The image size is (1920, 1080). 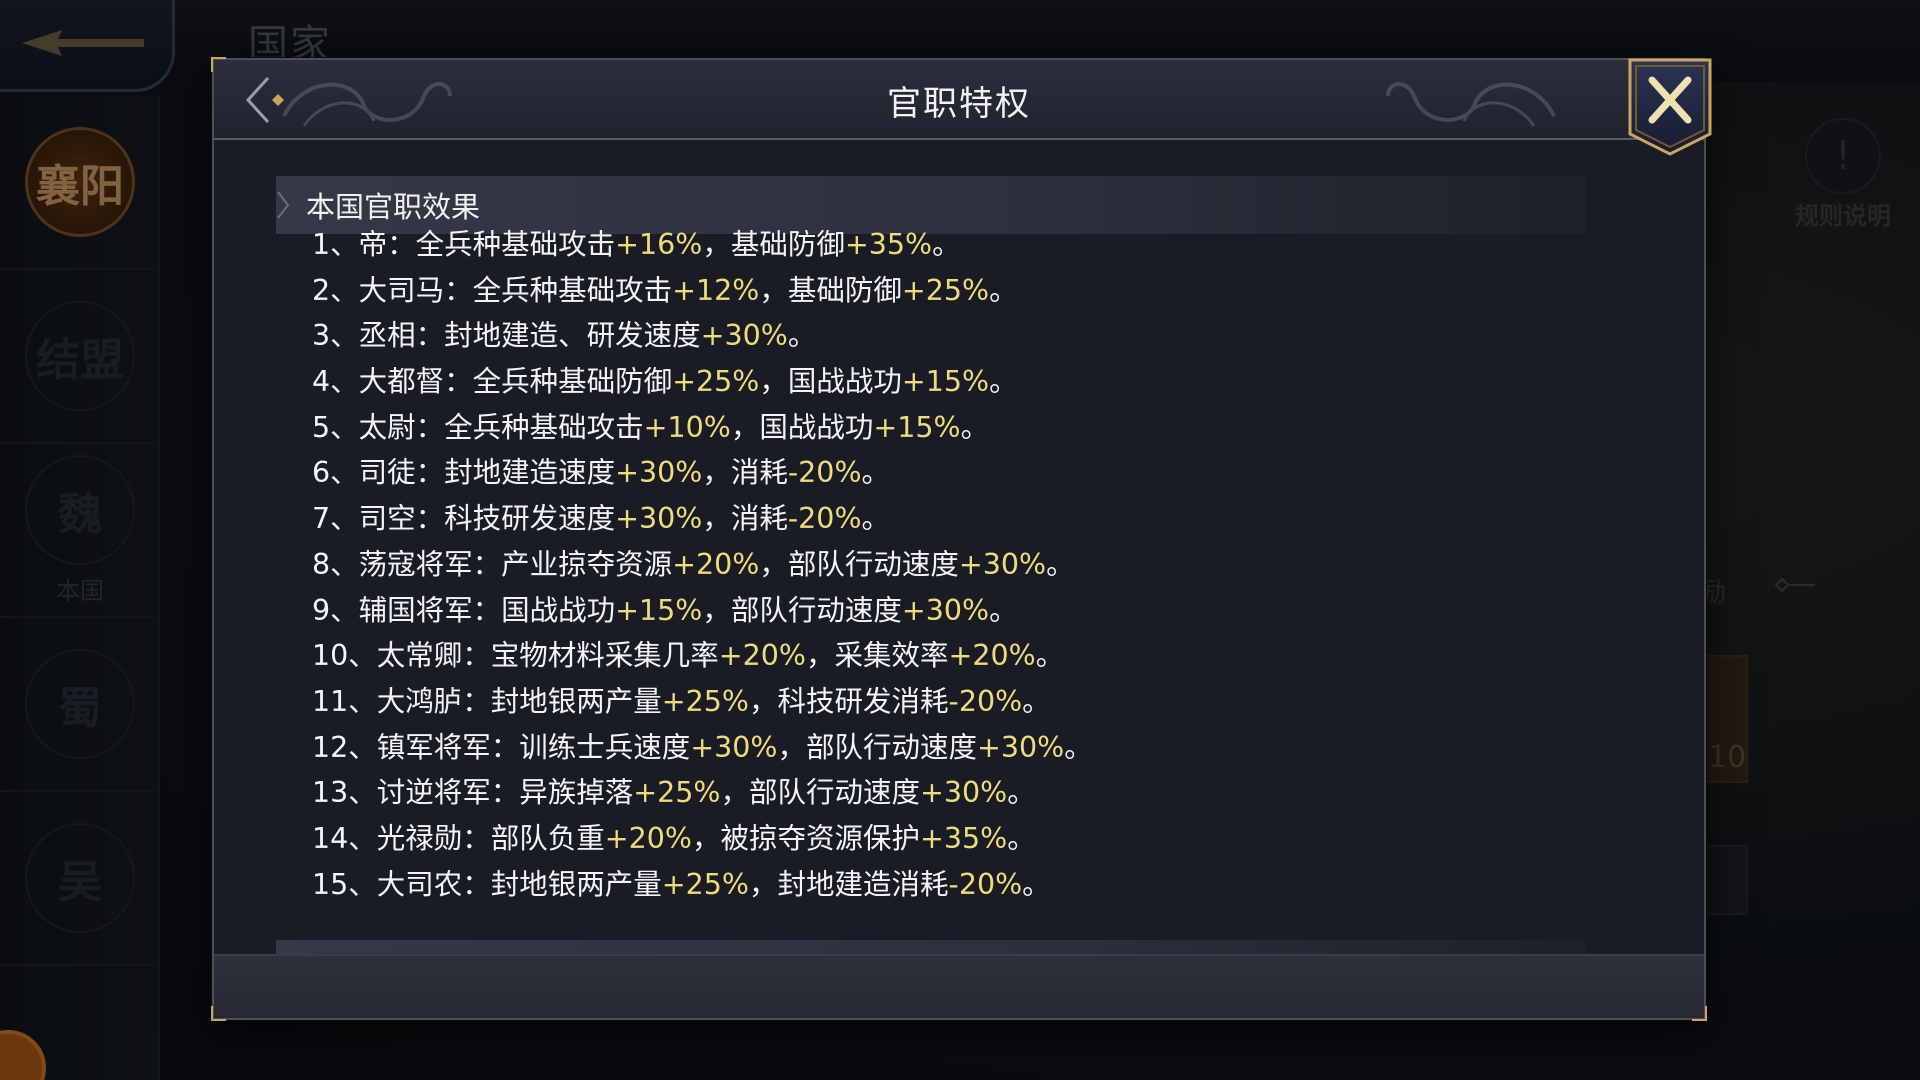 I want to click on effect-line: 1、帝：全兵种基础攻击+16%，基础防御+35%。, so click(x=702, y=245).